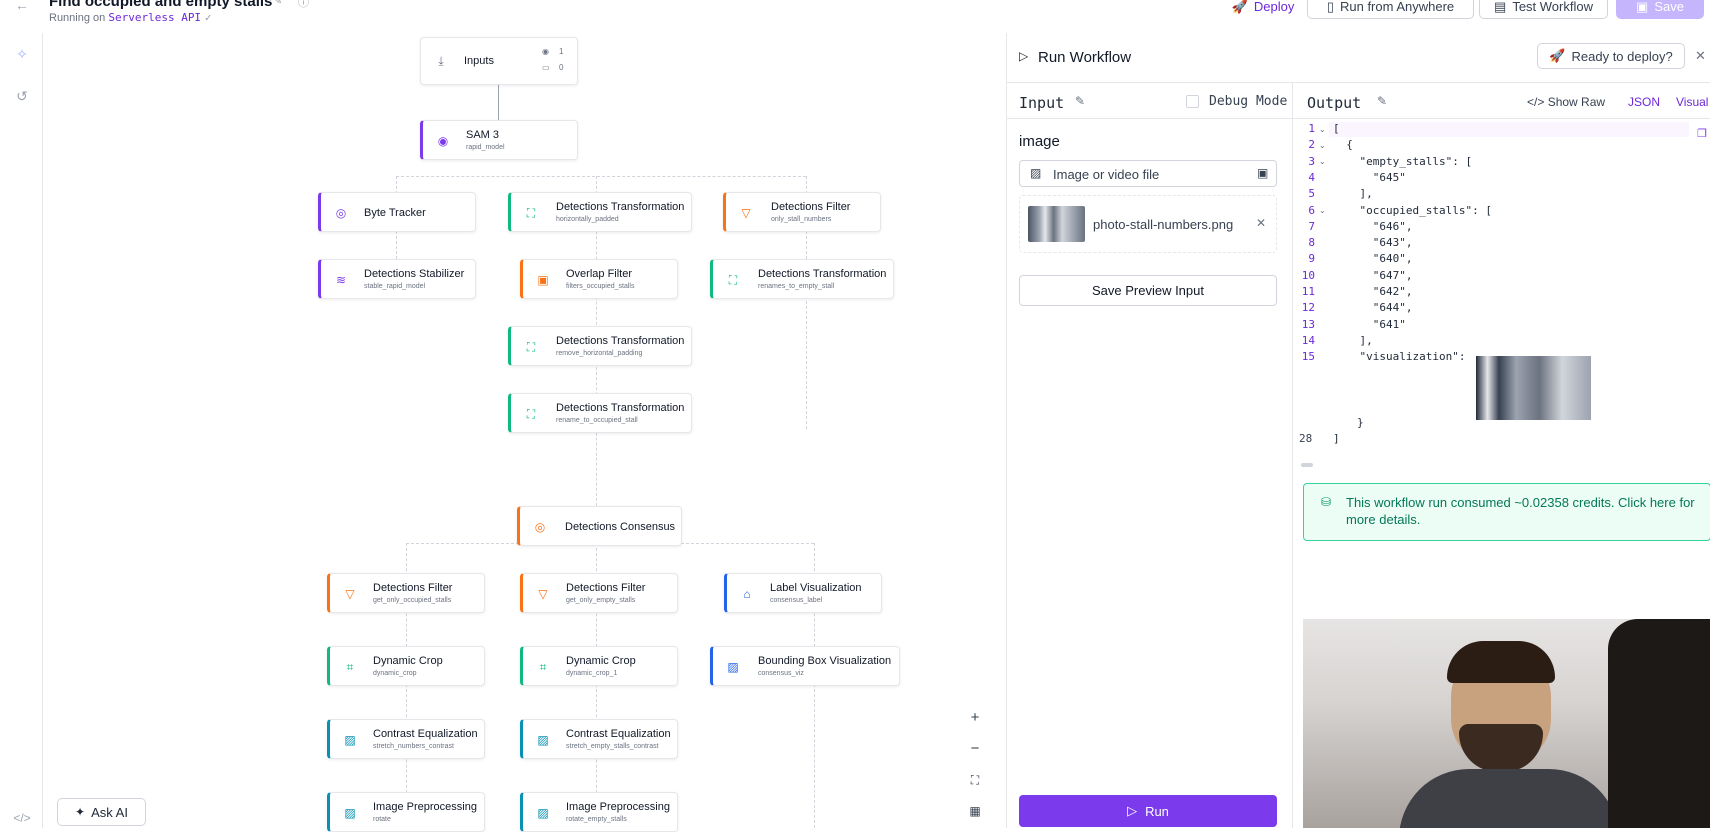 The height and width of the screenshot is (832, 1710). Describe the element at coordinates (1412, 210) in the screenshot. I see `code-line: "occupied_stalls": [` at that location.